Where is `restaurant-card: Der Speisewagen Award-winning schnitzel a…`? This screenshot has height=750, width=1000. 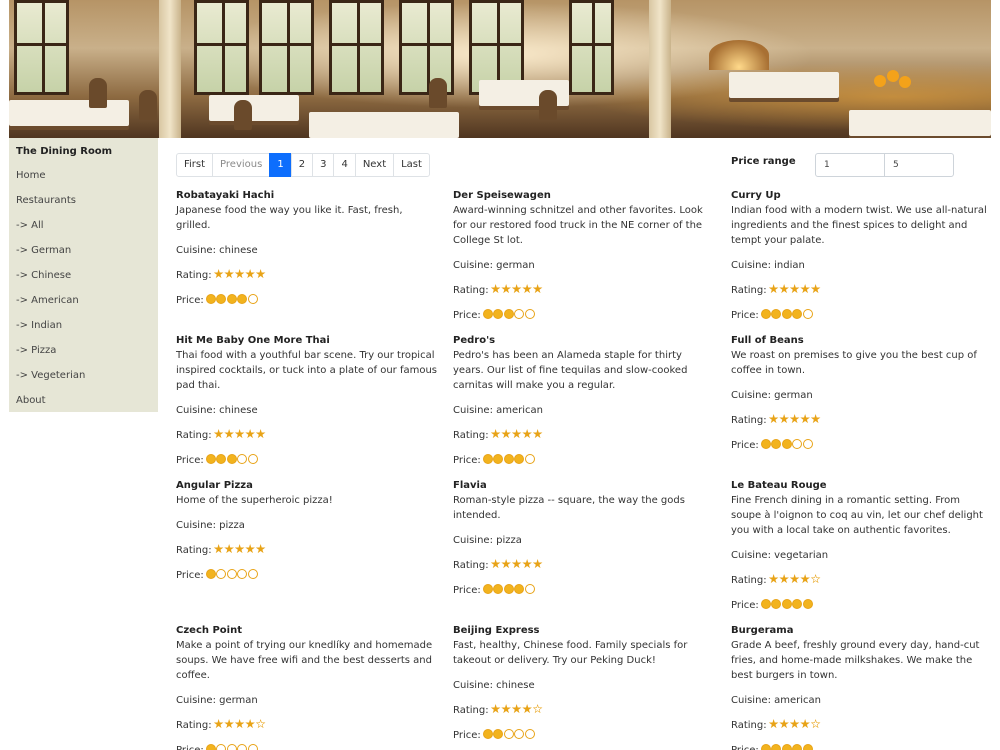 restaurant-card: Der Speisewagen Award-winning schnitzel a… is located at coordinates (584, 255).